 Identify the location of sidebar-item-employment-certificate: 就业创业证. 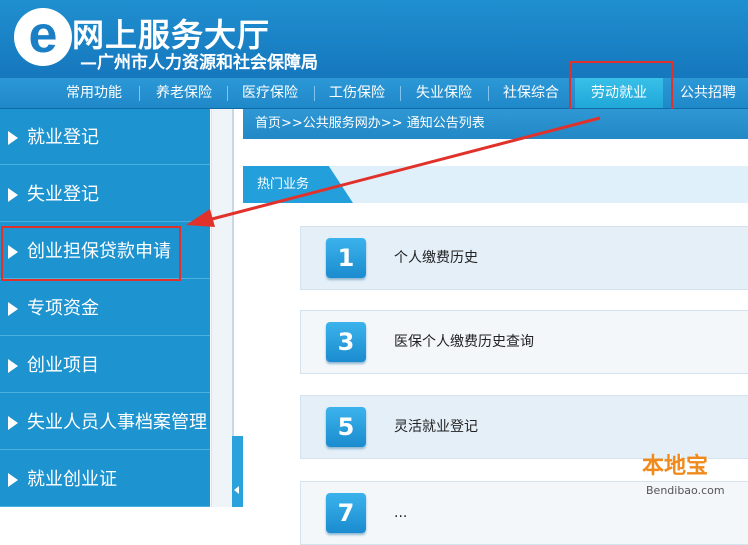
(105, 479).